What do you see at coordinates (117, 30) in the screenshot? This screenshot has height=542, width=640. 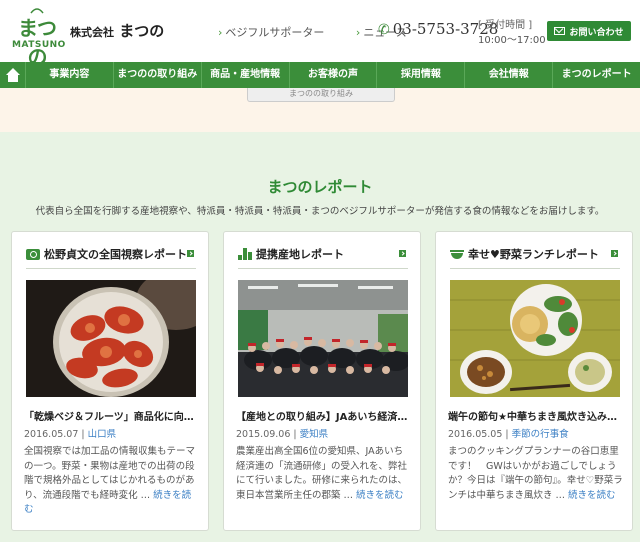 I see `company-name: 株式会社 まつの` at bounding box center [117, 30].